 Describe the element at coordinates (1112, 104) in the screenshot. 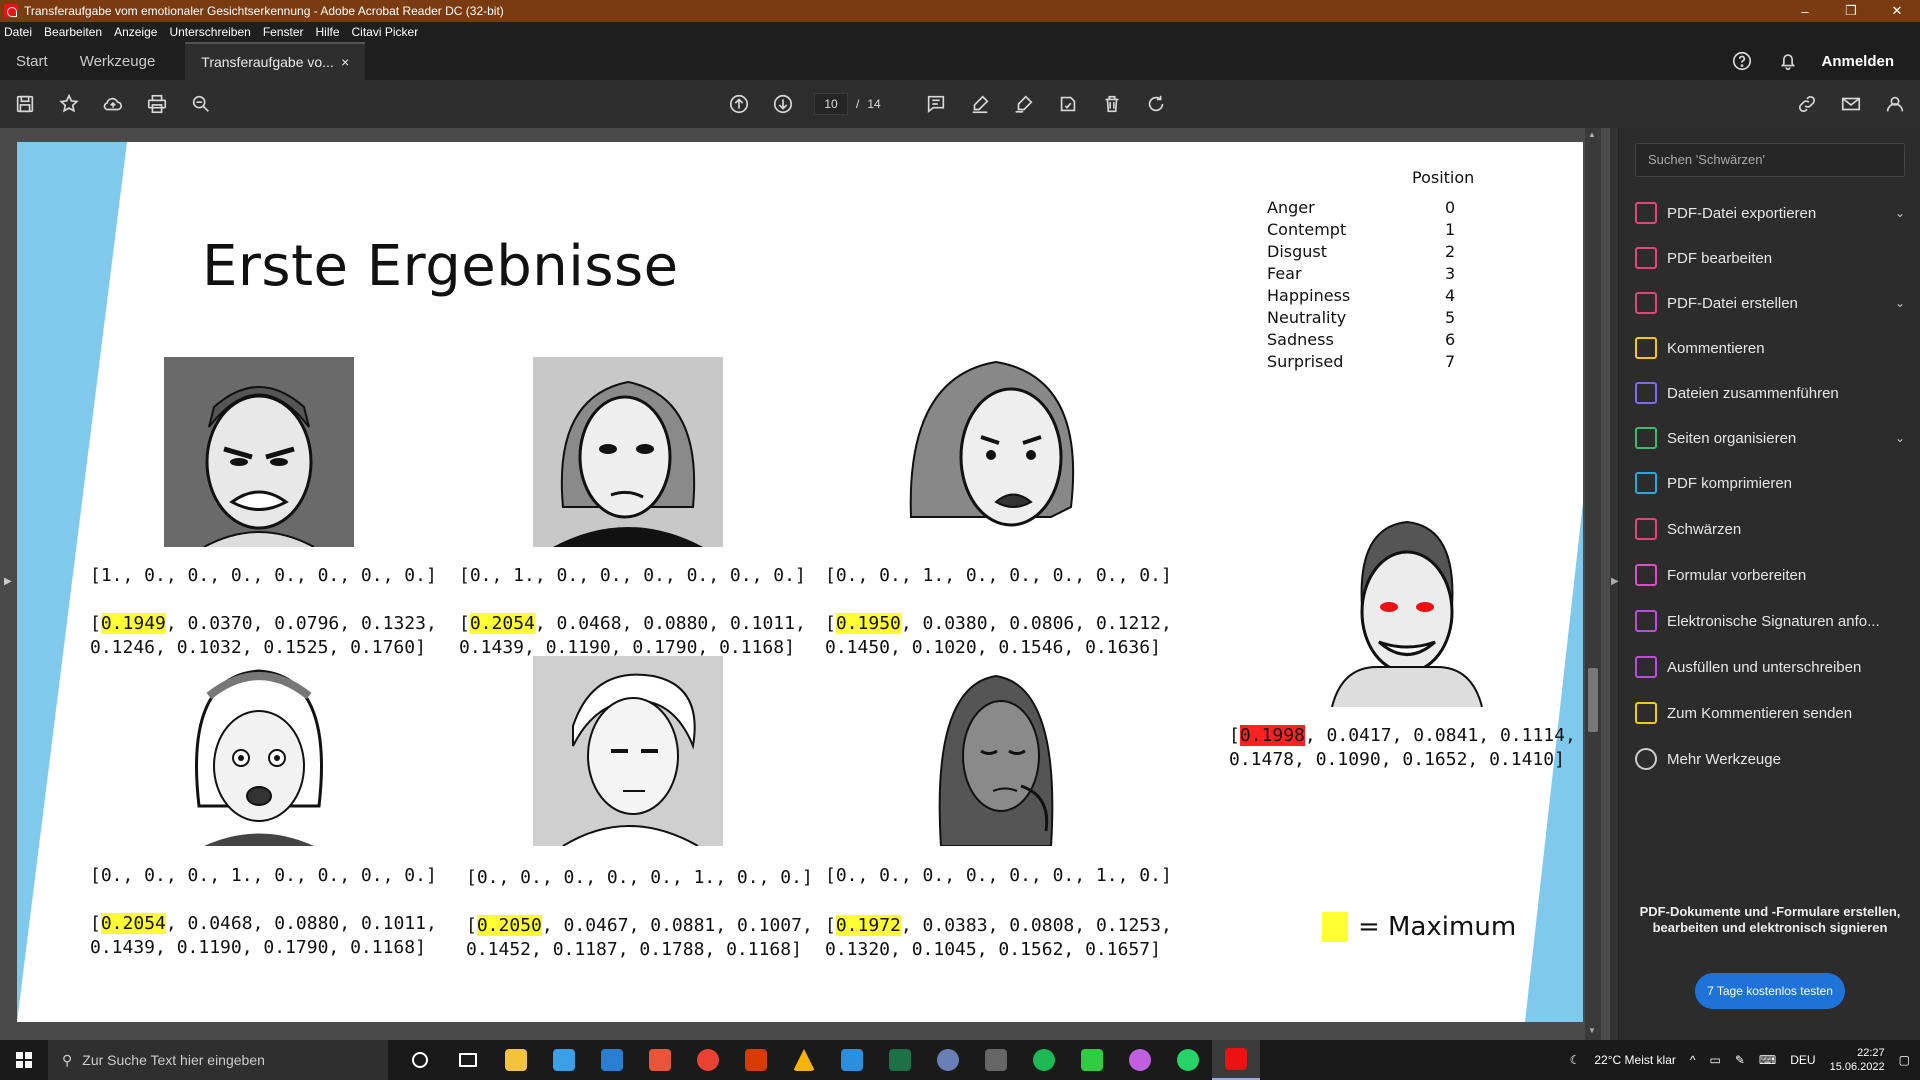

I see `delete-icon` at that location.